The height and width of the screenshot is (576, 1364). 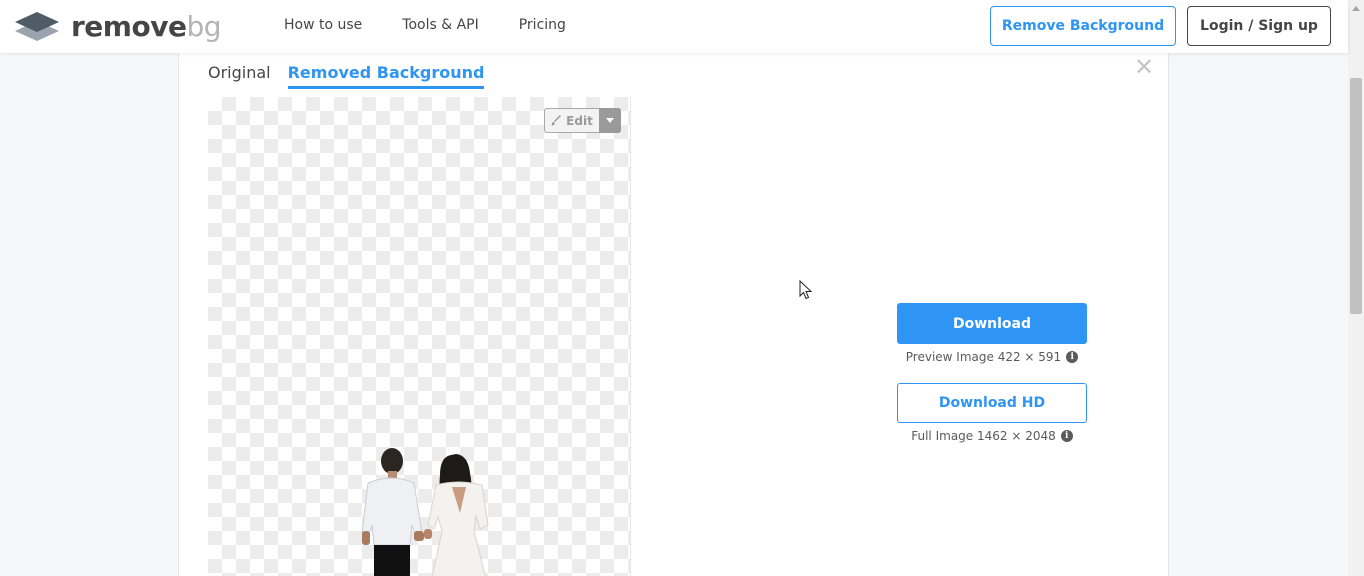 I want to click on main-nav: How to use Tools & API Pricing, so click(x=425, y=25).